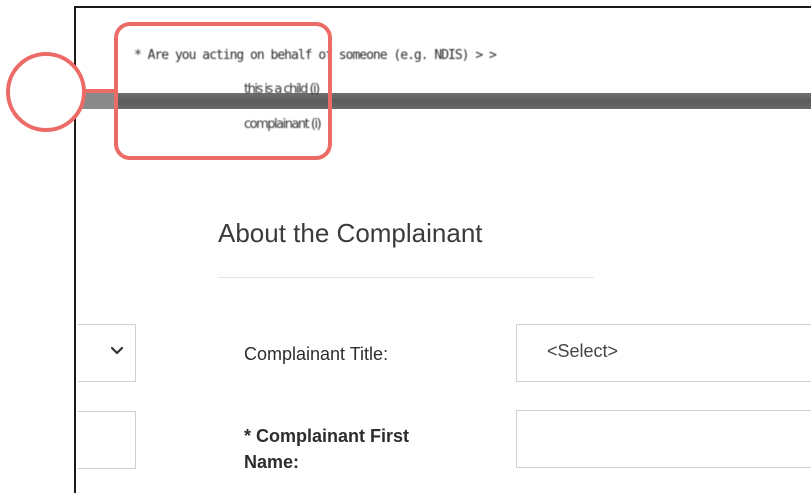 The width and height of the screenshot is (811, 493). Describe the element at coordinates (327, 449) in the screenshot. I see `complainant-first-name-label: * Complainant First Name:` at that location.